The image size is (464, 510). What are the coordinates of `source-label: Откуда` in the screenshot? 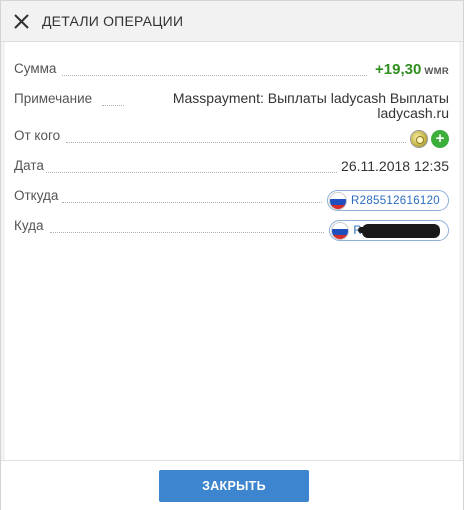 It's located at (37, 195).